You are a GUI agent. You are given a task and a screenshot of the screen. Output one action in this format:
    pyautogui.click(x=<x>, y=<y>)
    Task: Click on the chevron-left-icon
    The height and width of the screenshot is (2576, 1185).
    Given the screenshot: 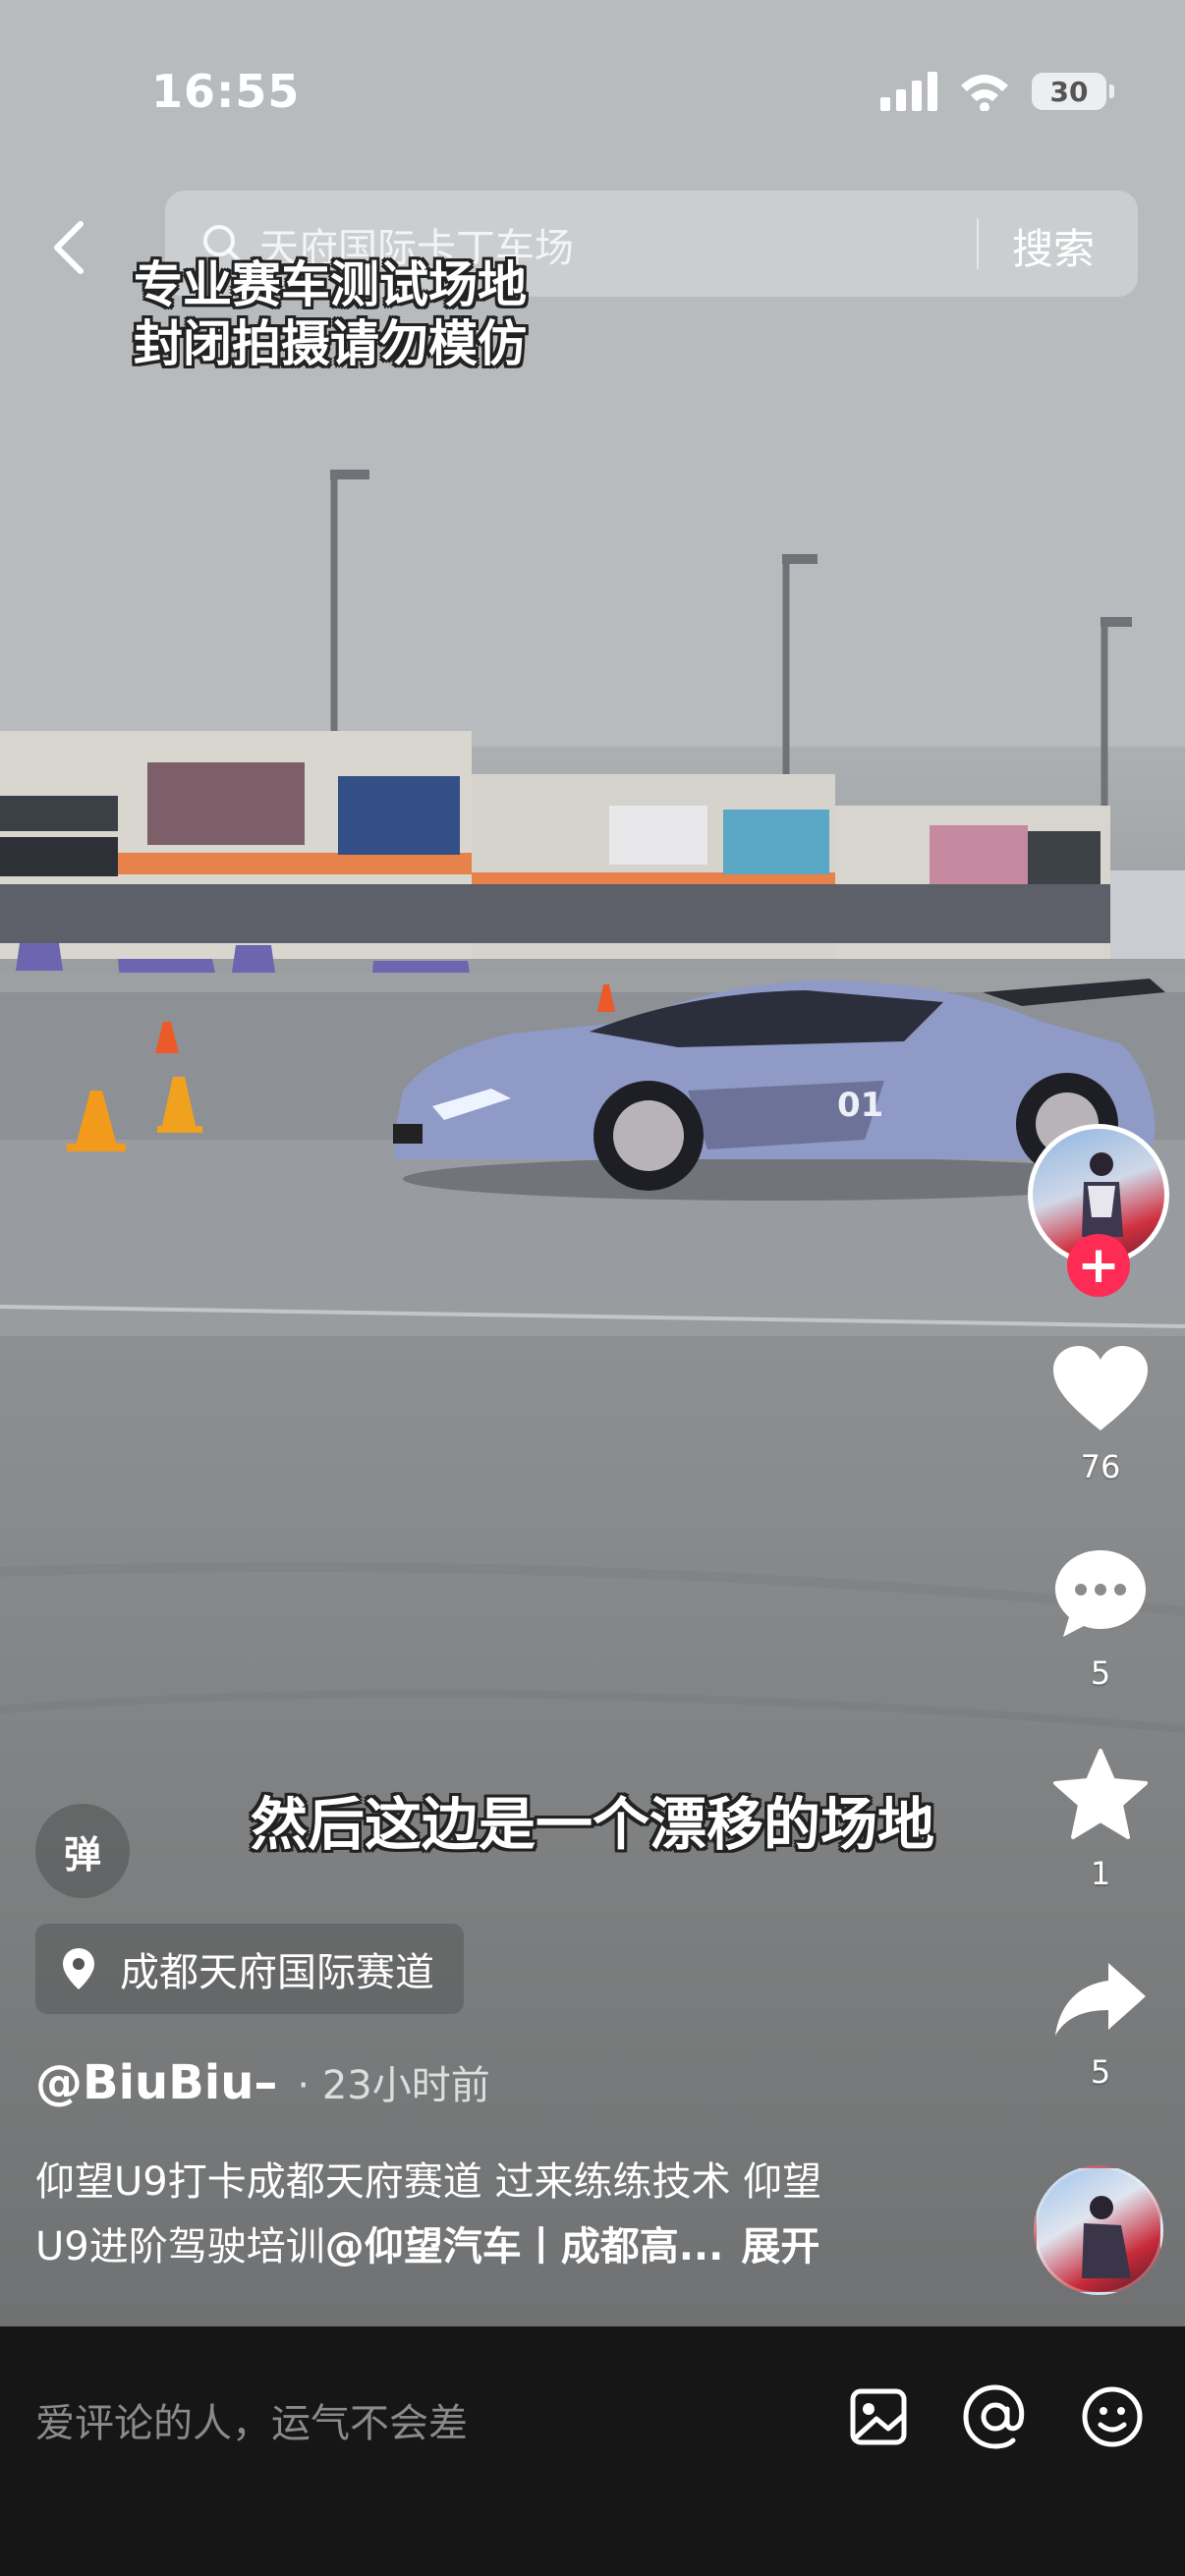 What is the action you would take?
    pyautogui.click(x=69, y=247)
    